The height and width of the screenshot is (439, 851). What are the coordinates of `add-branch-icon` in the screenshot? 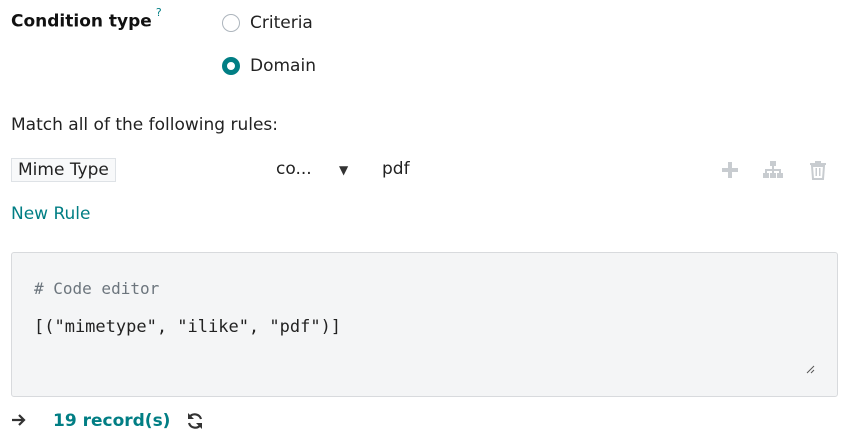 It's located at (773, 170).